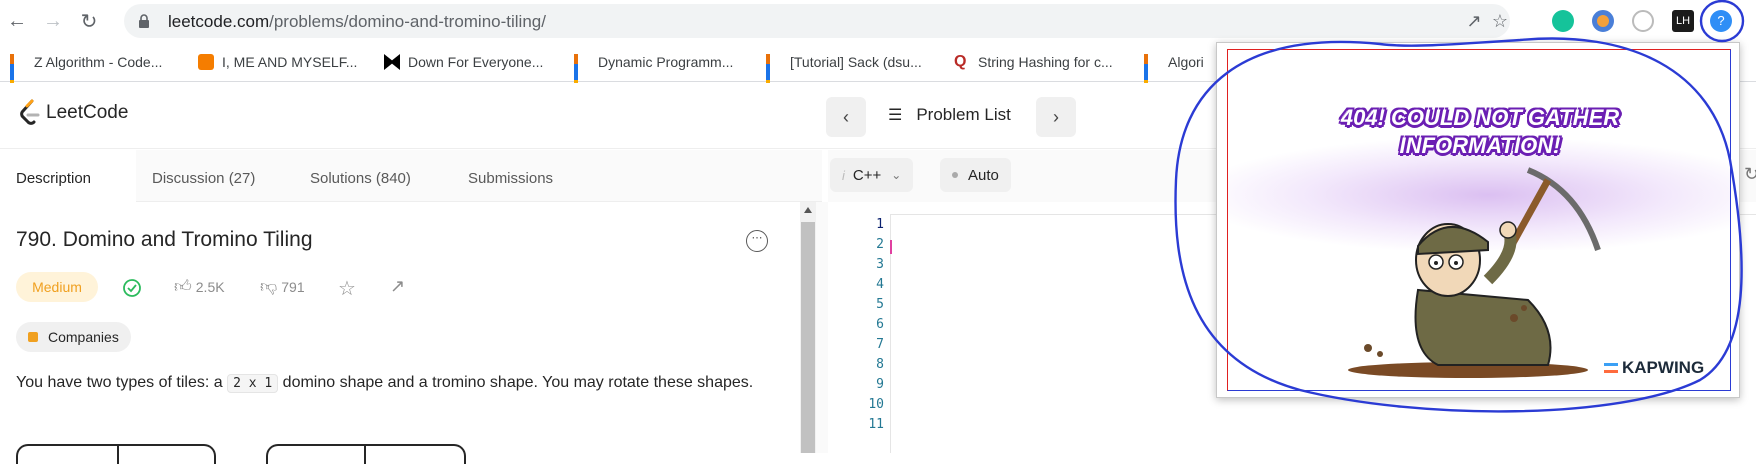 This screenshot has height=464, width=1756. I want to click on line-number: 3, so click(880, 264).